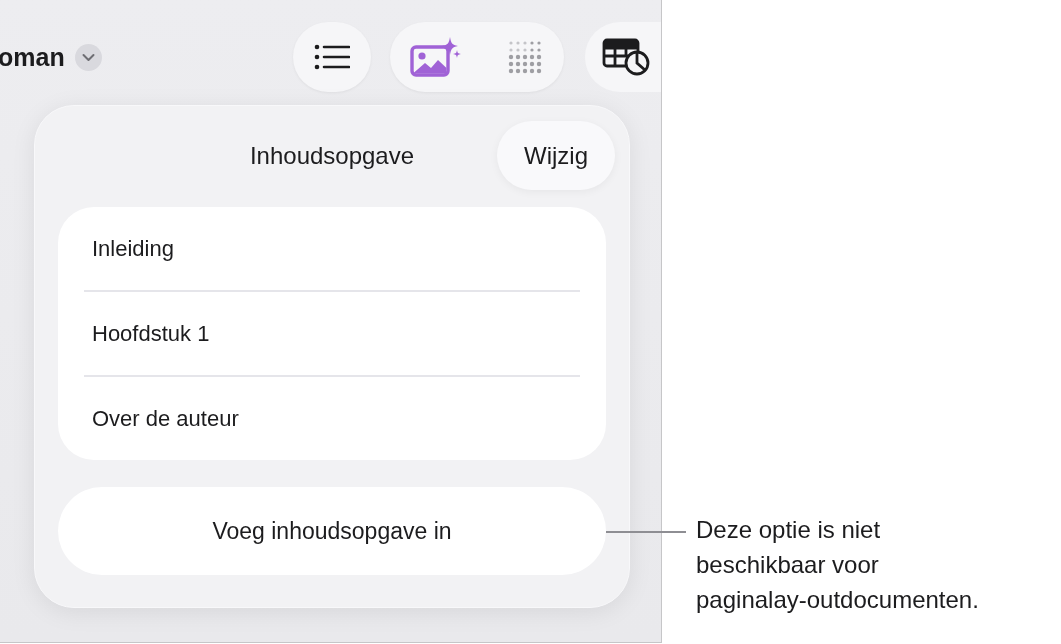  What do you see at coordinates (332, 155) in the screenshot?
I see `popover-title: Inhoudsopgave` at bounding box center [332, 155].